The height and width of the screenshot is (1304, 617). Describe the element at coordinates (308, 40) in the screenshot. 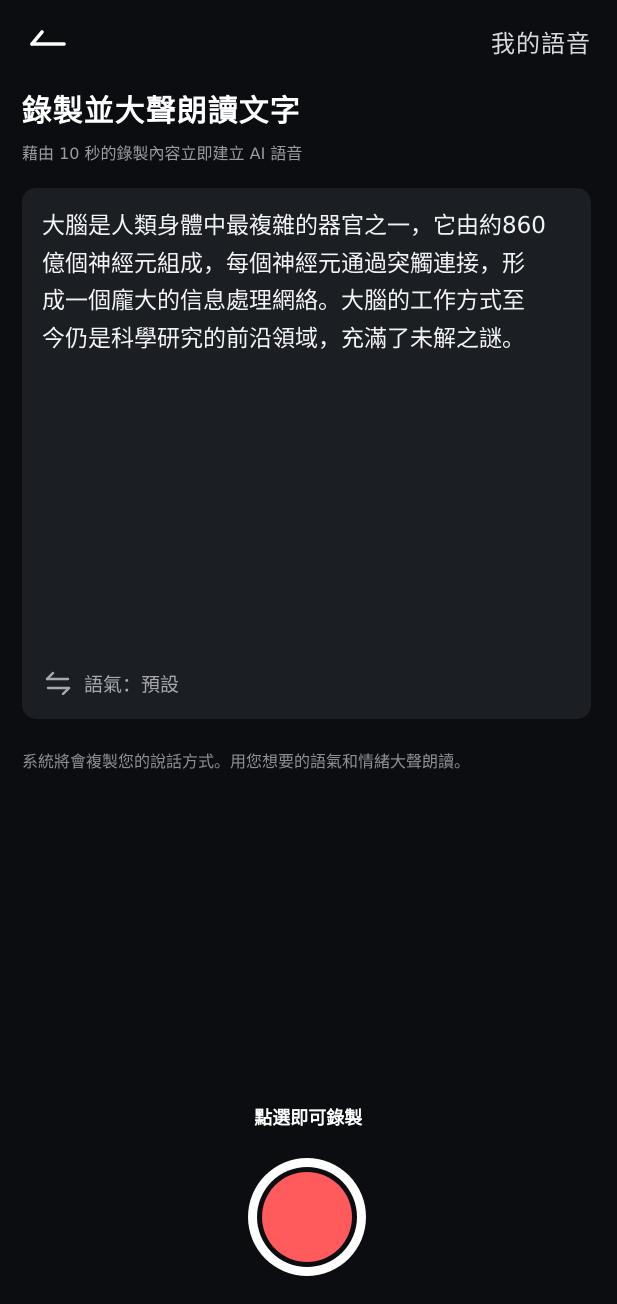

I see `top-bar: 我的語音` at that location.